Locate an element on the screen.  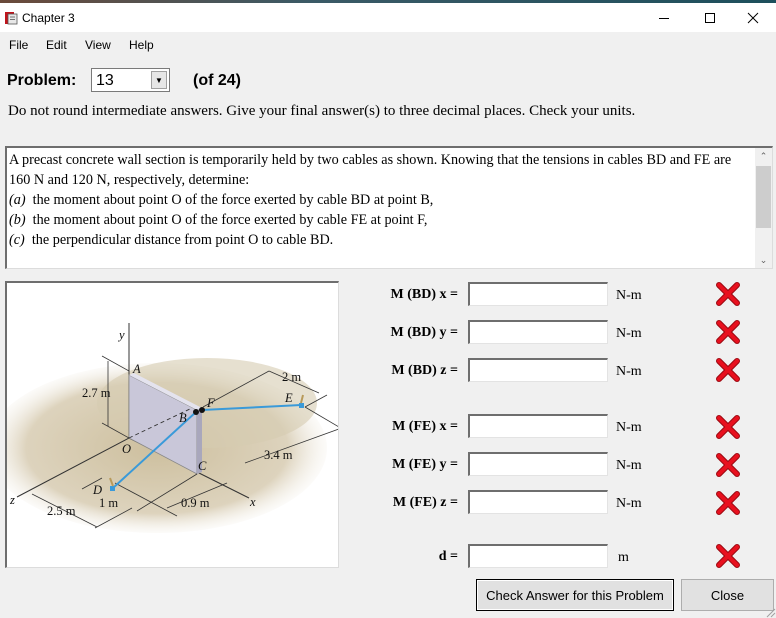
problem-select: 13 ▼ is located at coordinates (130, 80).